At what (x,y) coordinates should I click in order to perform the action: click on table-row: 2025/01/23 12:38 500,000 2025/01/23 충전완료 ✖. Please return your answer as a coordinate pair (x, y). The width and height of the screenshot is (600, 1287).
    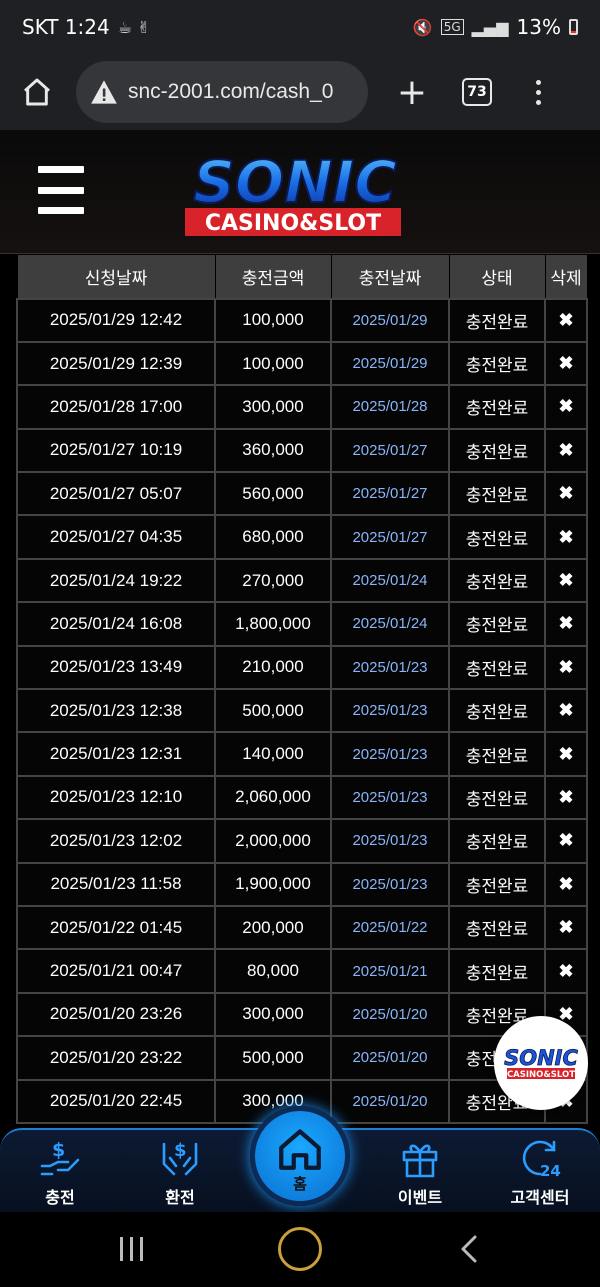
    Looking at the image, I should click on (302, 711).